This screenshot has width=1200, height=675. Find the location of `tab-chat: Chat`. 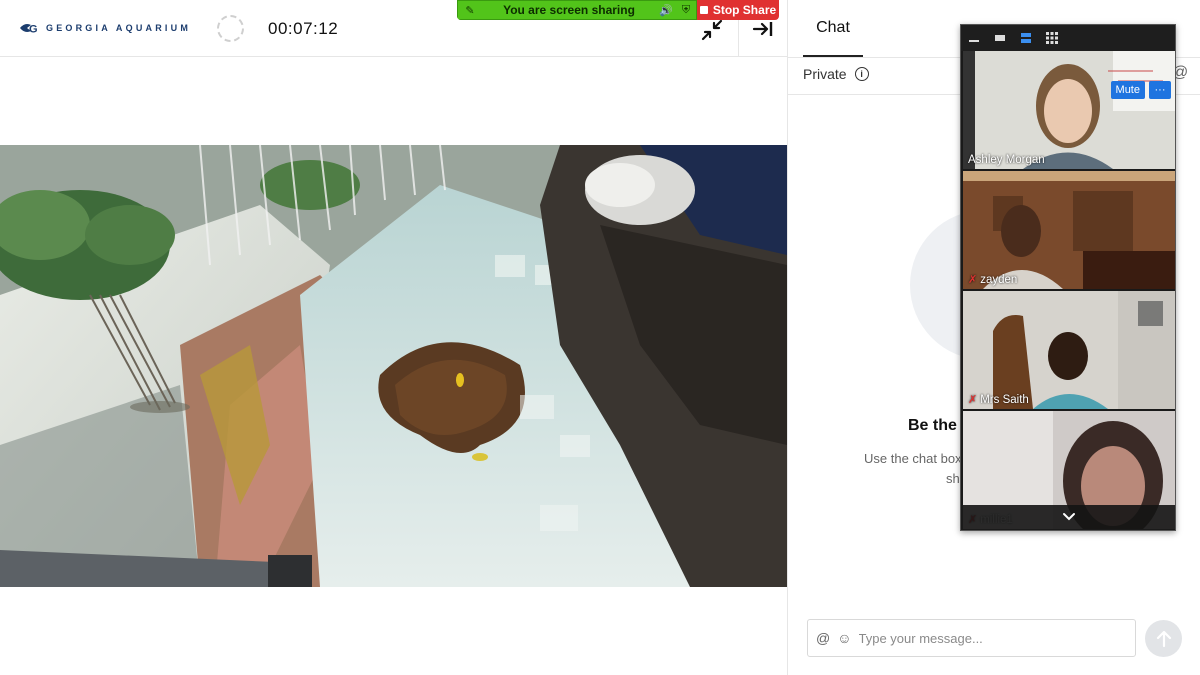

tab-chat: Chat is located at coordinates (833, 28).